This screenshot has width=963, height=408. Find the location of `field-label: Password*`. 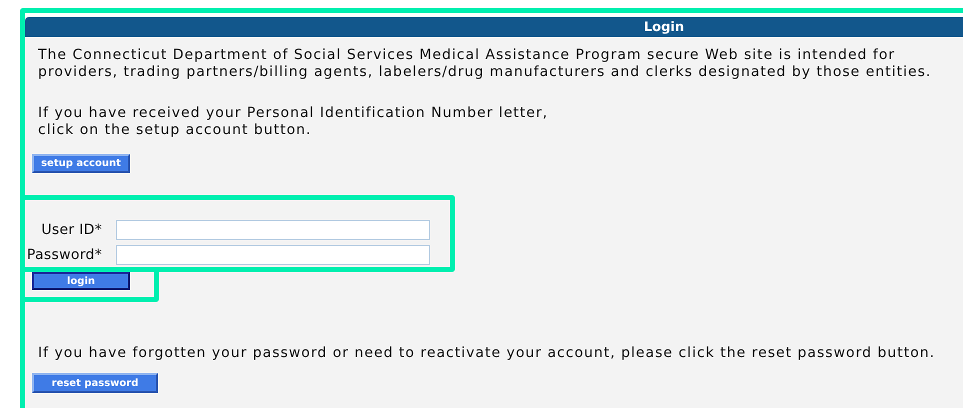

field-label: Password* is located at coordinates (64, 255).